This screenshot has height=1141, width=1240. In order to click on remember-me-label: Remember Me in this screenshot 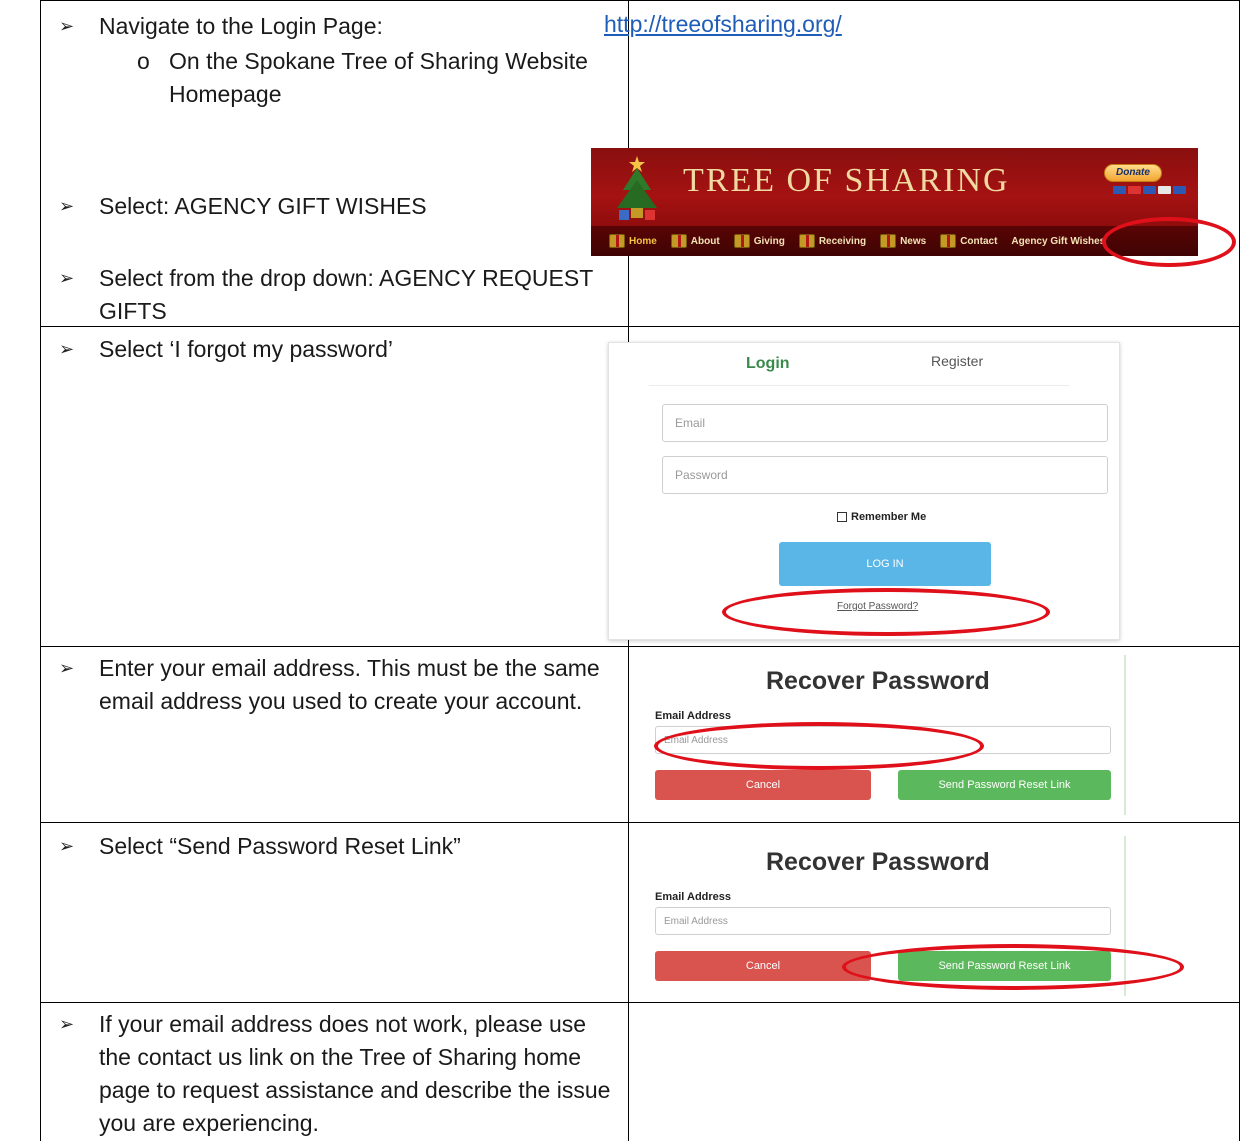, I will do `click(889, 517)`.